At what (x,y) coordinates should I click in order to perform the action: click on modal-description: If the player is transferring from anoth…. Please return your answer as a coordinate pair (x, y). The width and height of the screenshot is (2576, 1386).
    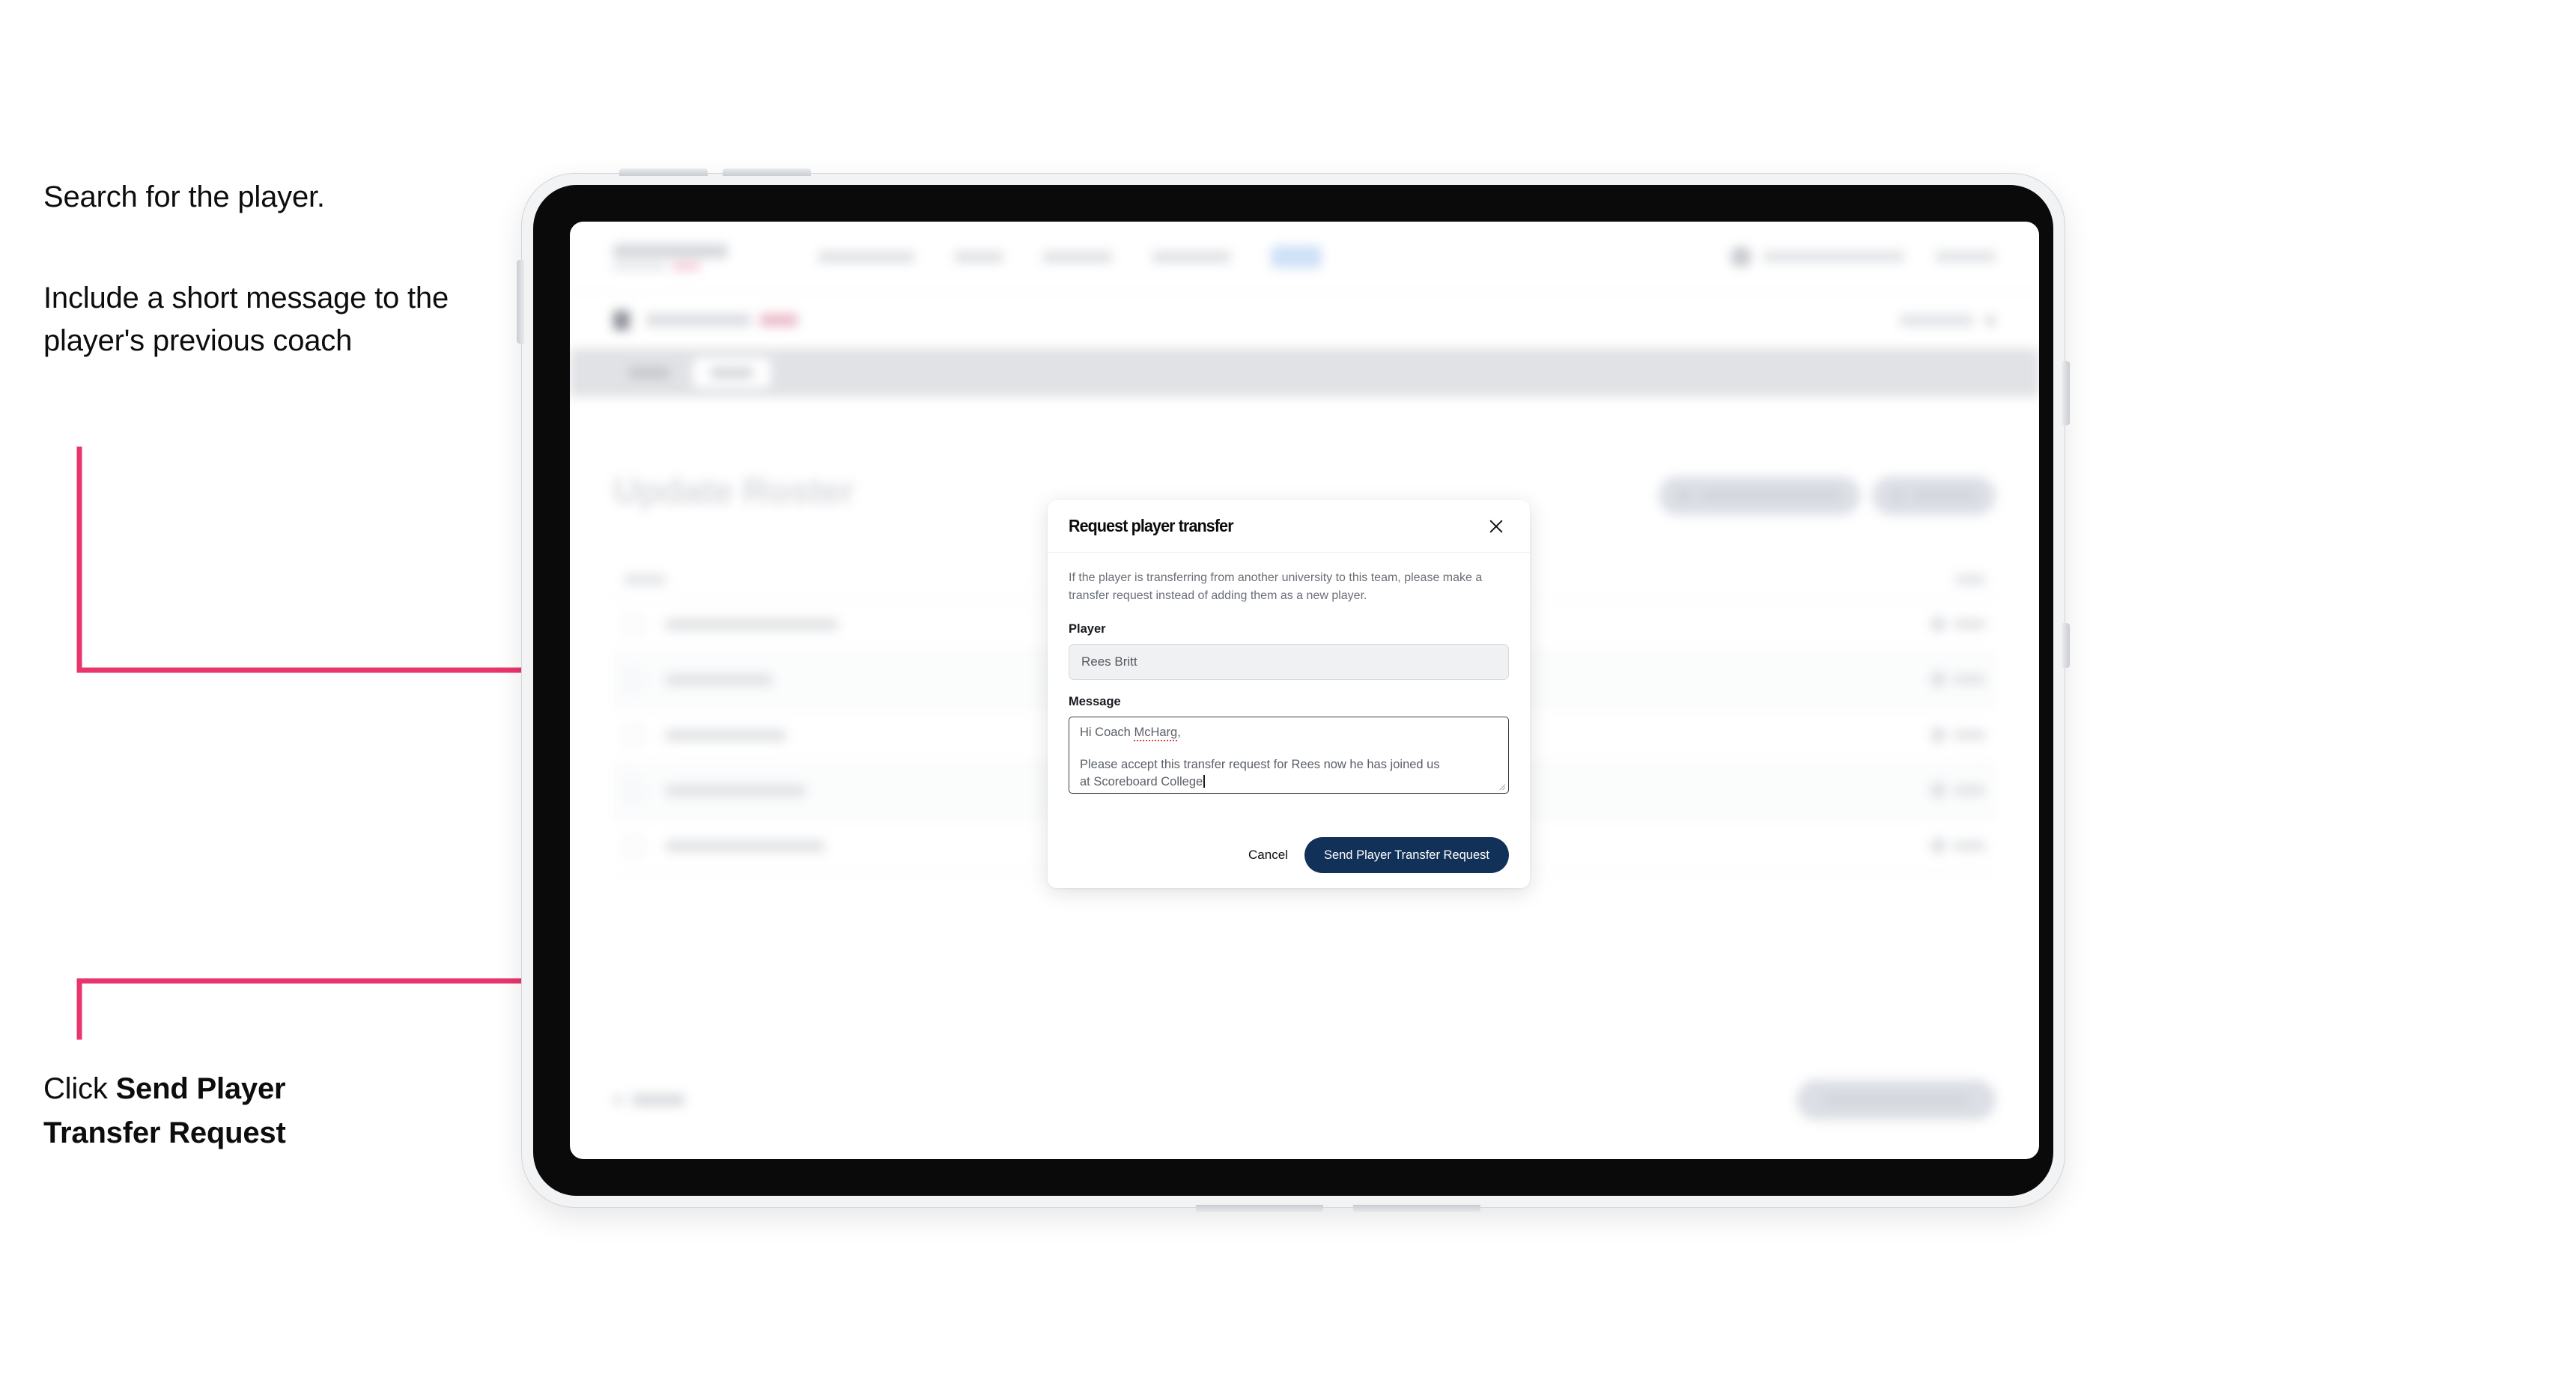
    Looking at the image, I should click on (1276, 587).